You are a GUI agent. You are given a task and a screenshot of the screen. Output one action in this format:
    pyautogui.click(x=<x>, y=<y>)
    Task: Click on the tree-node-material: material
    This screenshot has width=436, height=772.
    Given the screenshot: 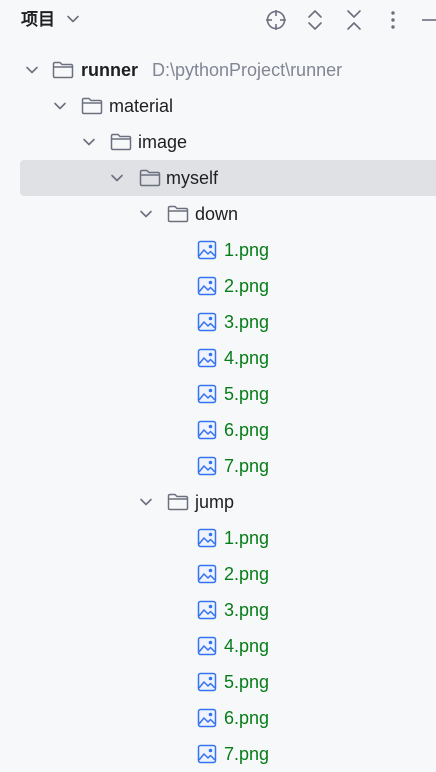 What is the action you would take?
    pyautogui.click(x=218, y=106)
    